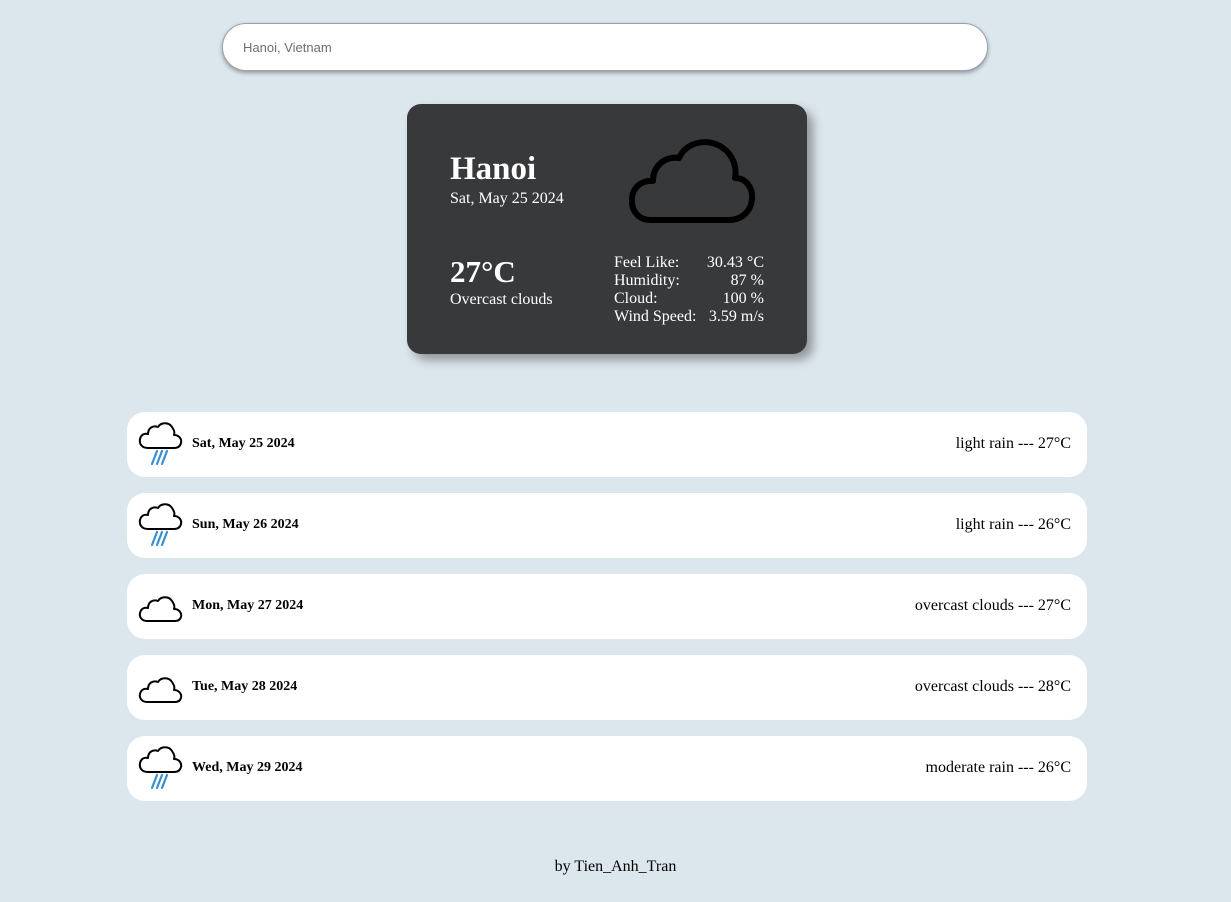  Describe the element at coordinates (992, 686) in the screenshot. I see `forecast-summary: overcast clouds --- 28°C` at that location.